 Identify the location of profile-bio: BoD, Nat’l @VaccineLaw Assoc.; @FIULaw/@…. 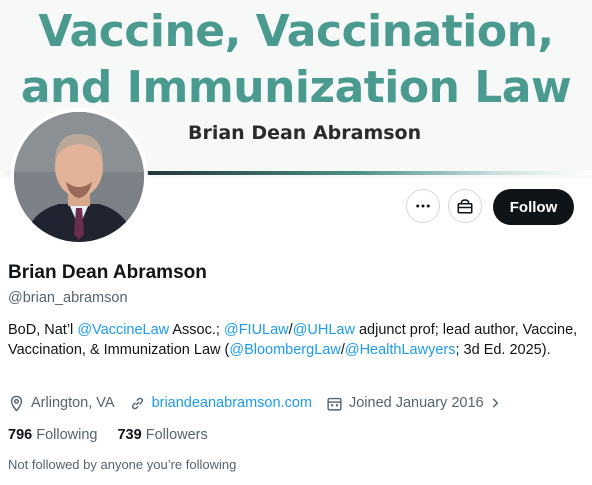
(293, 340).